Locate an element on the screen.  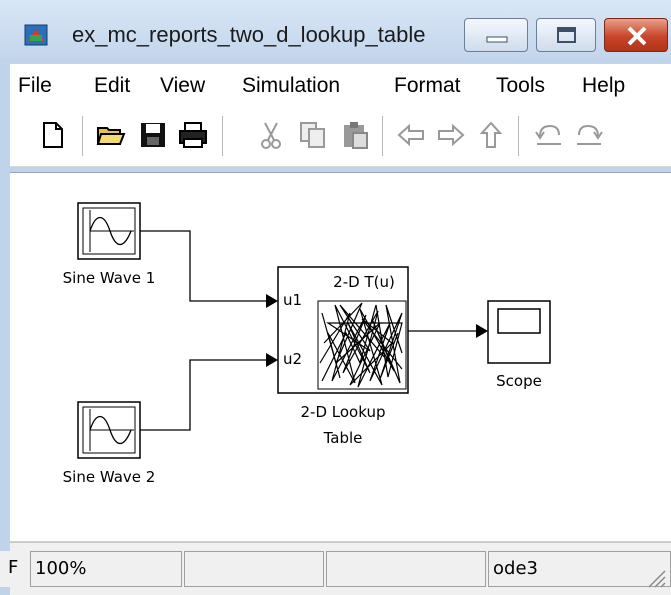
up-arrow-icon is located at coordinates (491, 135).